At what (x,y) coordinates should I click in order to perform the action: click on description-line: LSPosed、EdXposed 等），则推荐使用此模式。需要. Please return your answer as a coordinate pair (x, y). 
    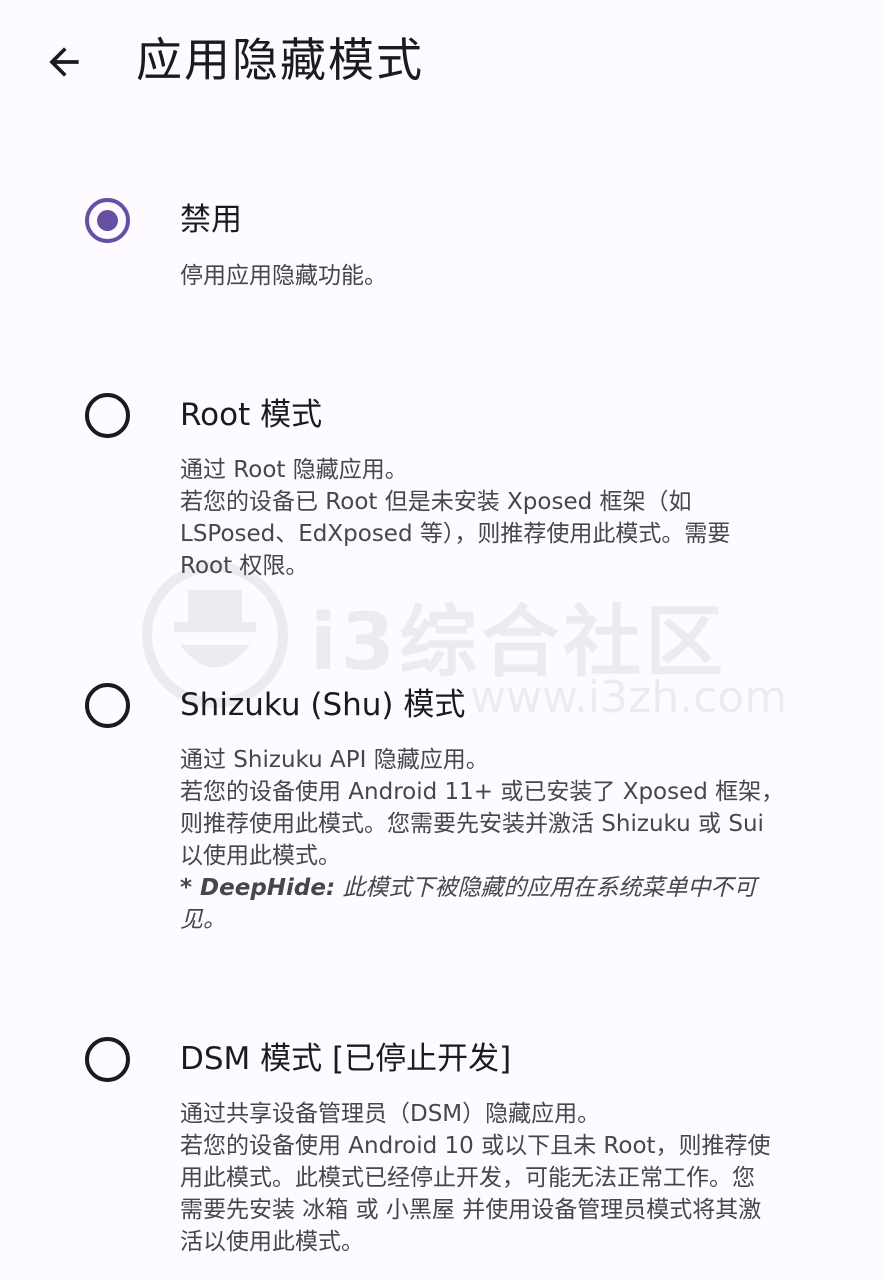
    Looking at the image, I should click on (455, 534).